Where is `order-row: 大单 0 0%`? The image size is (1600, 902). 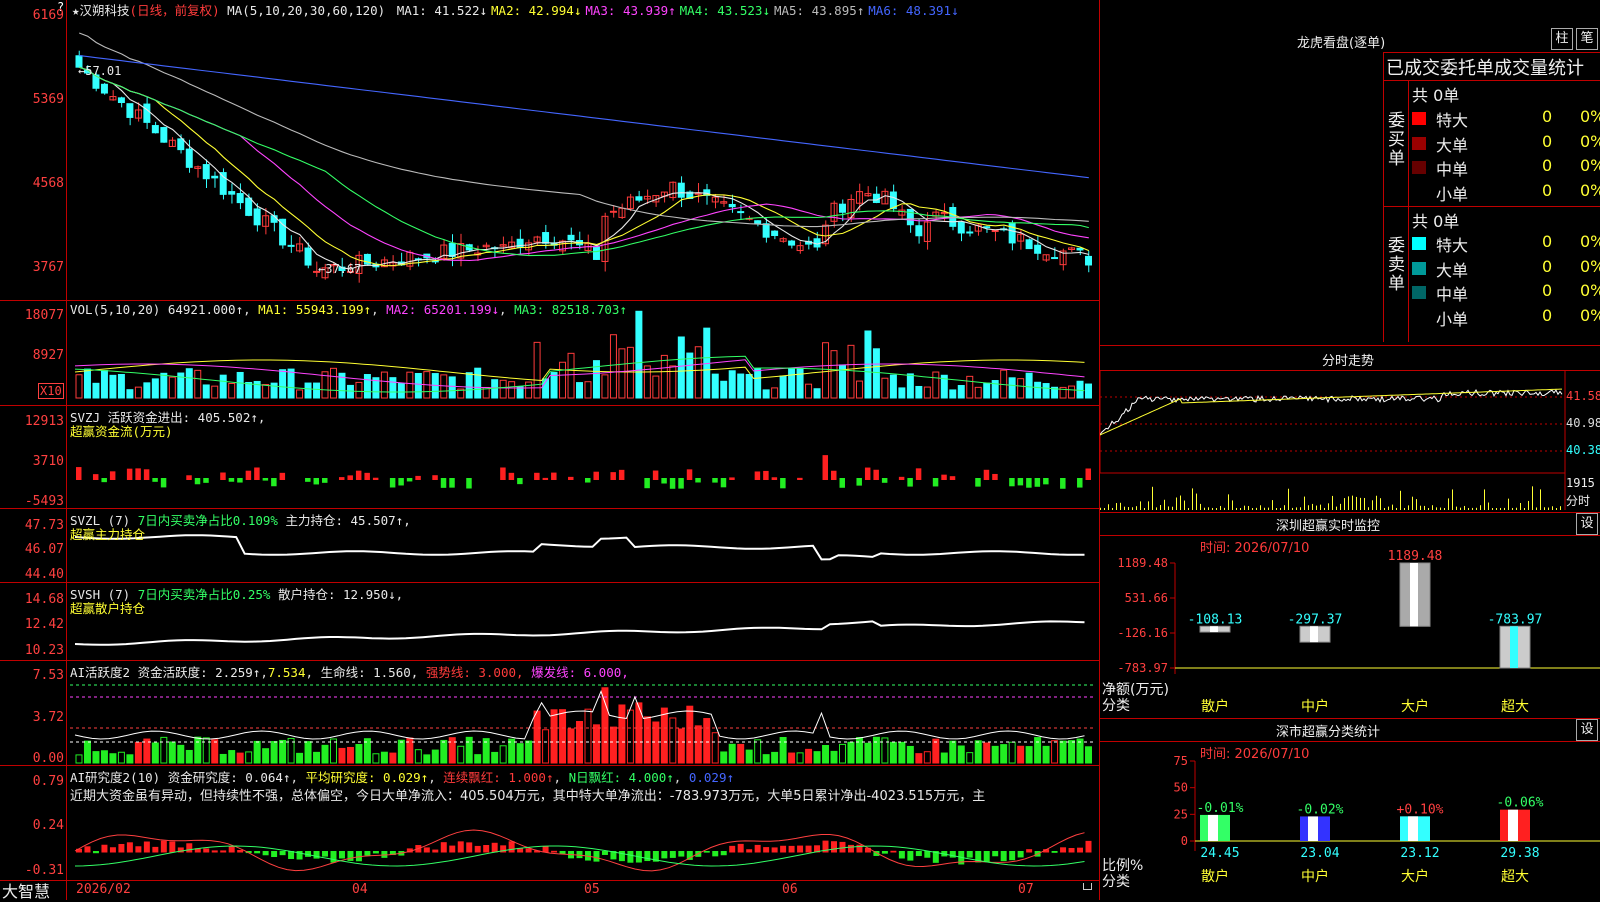 order-row: 大单 0 0% is located at coordinates (1506, 268).